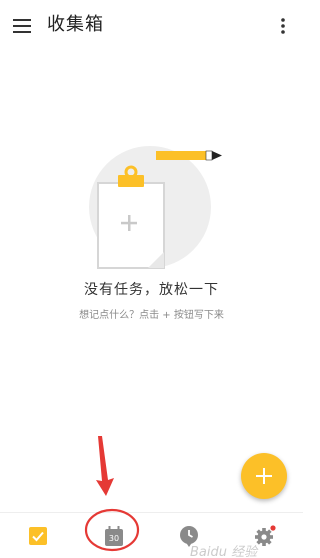 Image resolution: width=320 pixels, height=558 pixels. I want to click on calendar-day-label: 30, so click(114, 538).